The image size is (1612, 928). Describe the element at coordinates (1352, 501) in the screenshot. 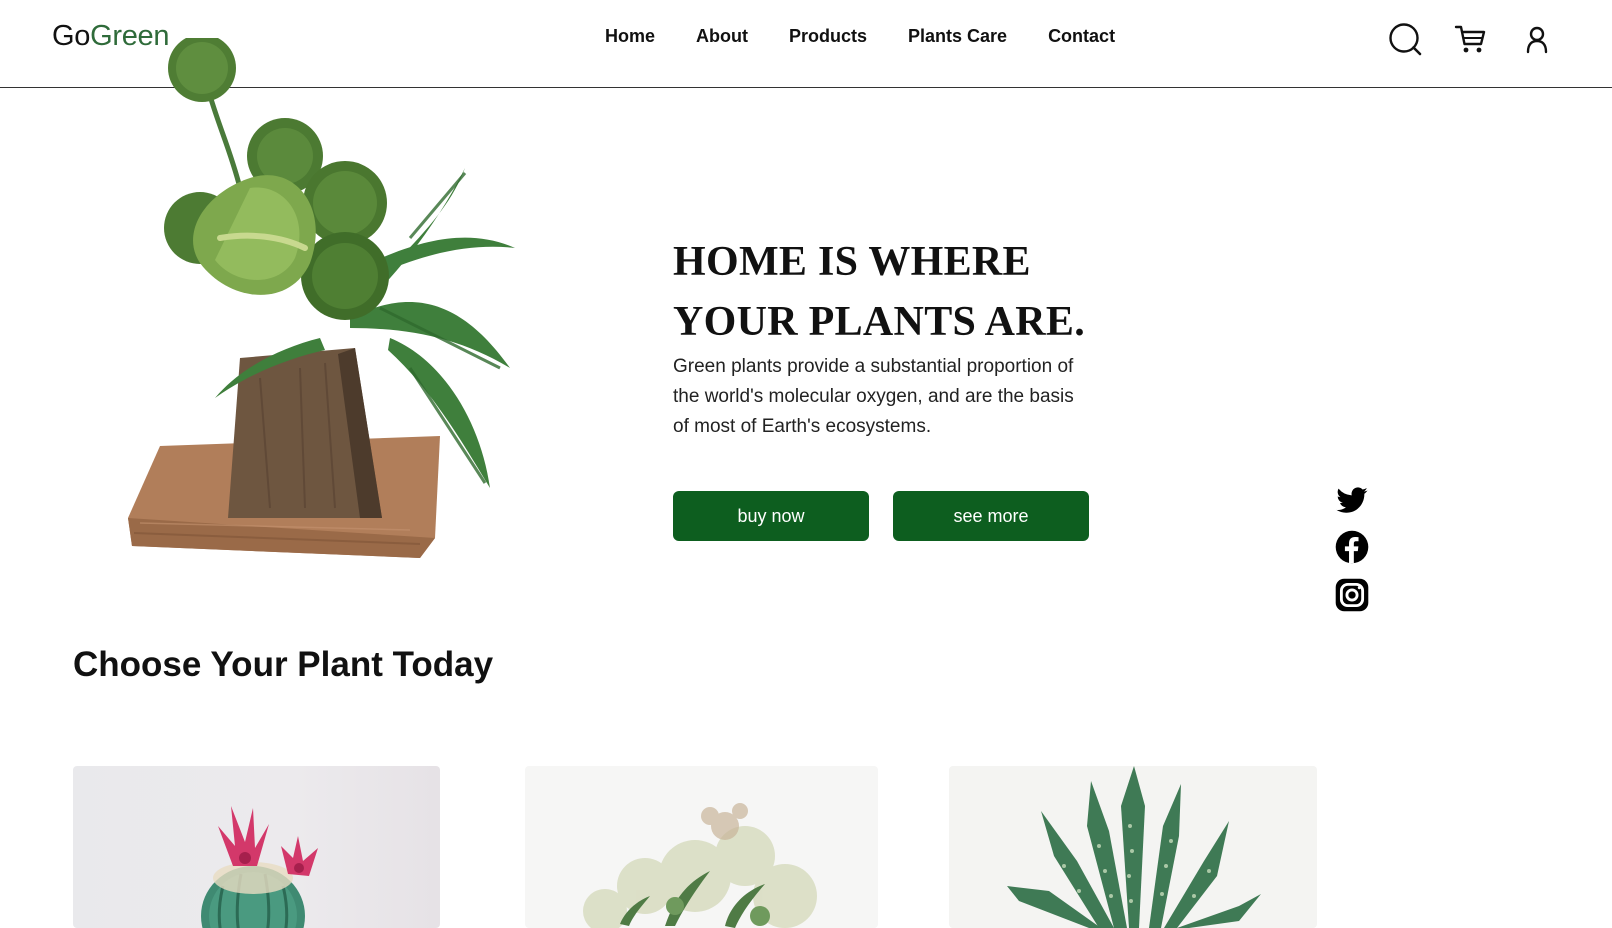

I see `twitter-icon` at that location.